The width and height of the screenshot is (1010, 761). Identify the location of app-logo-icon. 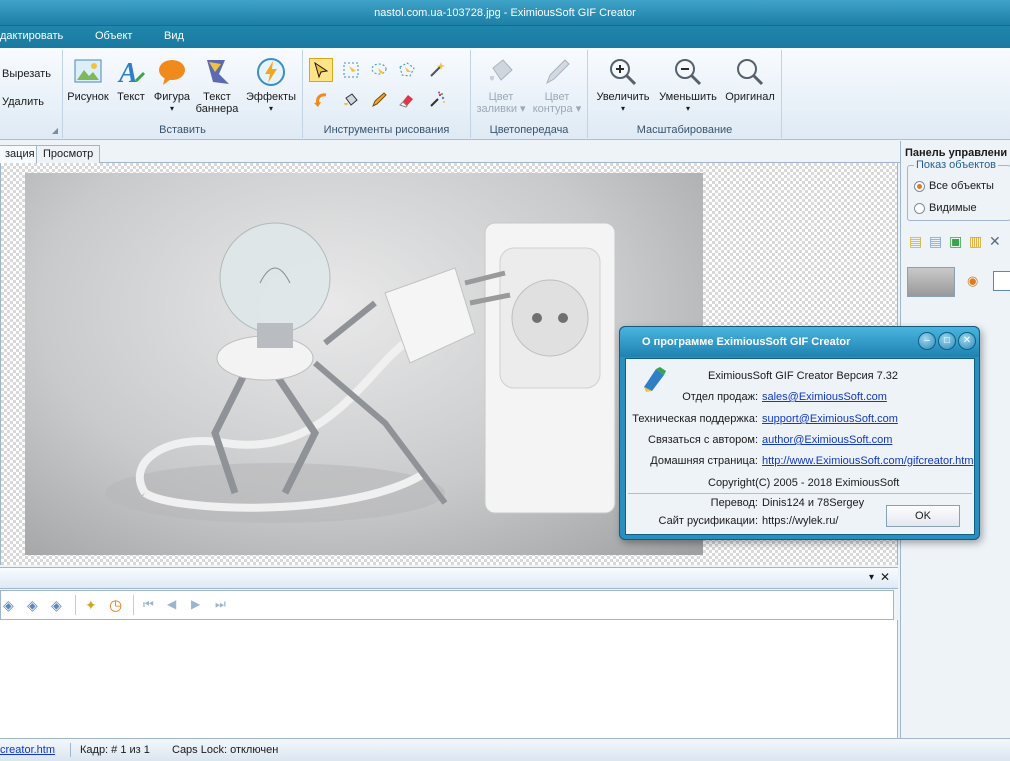
(655, 379).